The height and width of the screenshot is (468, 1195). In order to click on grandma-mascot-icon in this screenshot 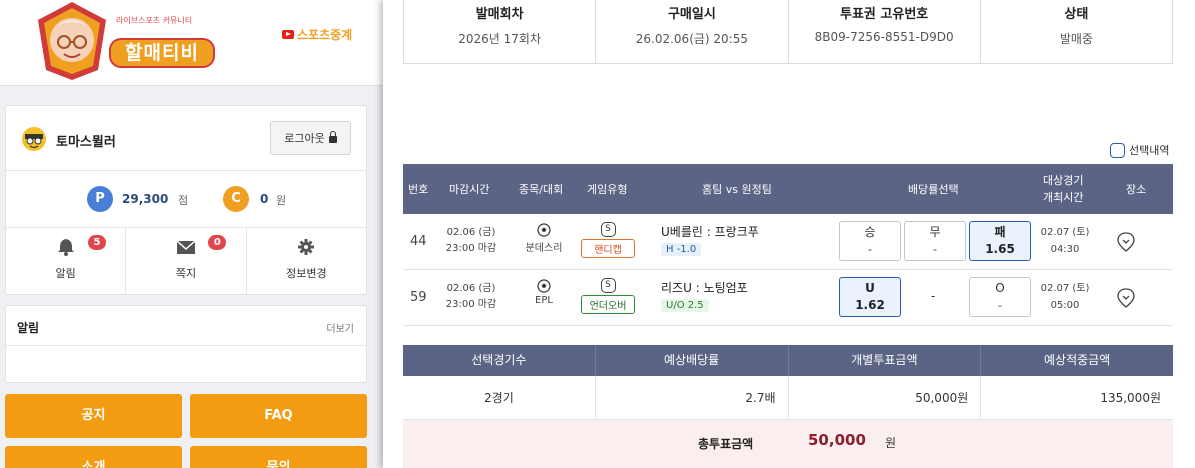, I will do `click(72, 41)`.